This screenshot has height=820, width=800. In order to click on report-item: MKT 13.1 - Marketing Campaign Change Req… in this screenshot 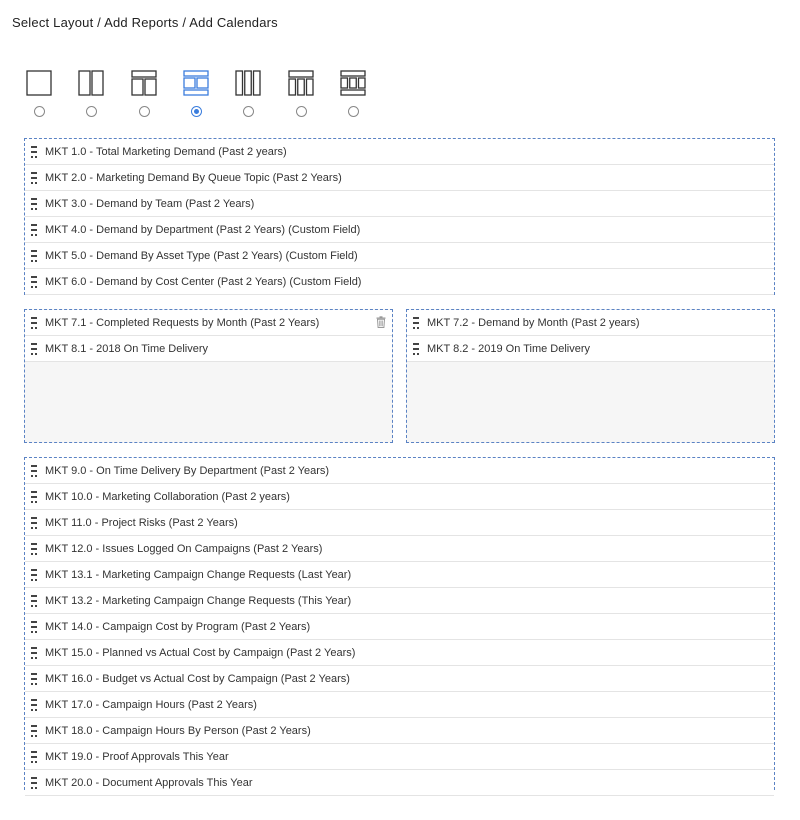, I will do `click(399, 575)`.